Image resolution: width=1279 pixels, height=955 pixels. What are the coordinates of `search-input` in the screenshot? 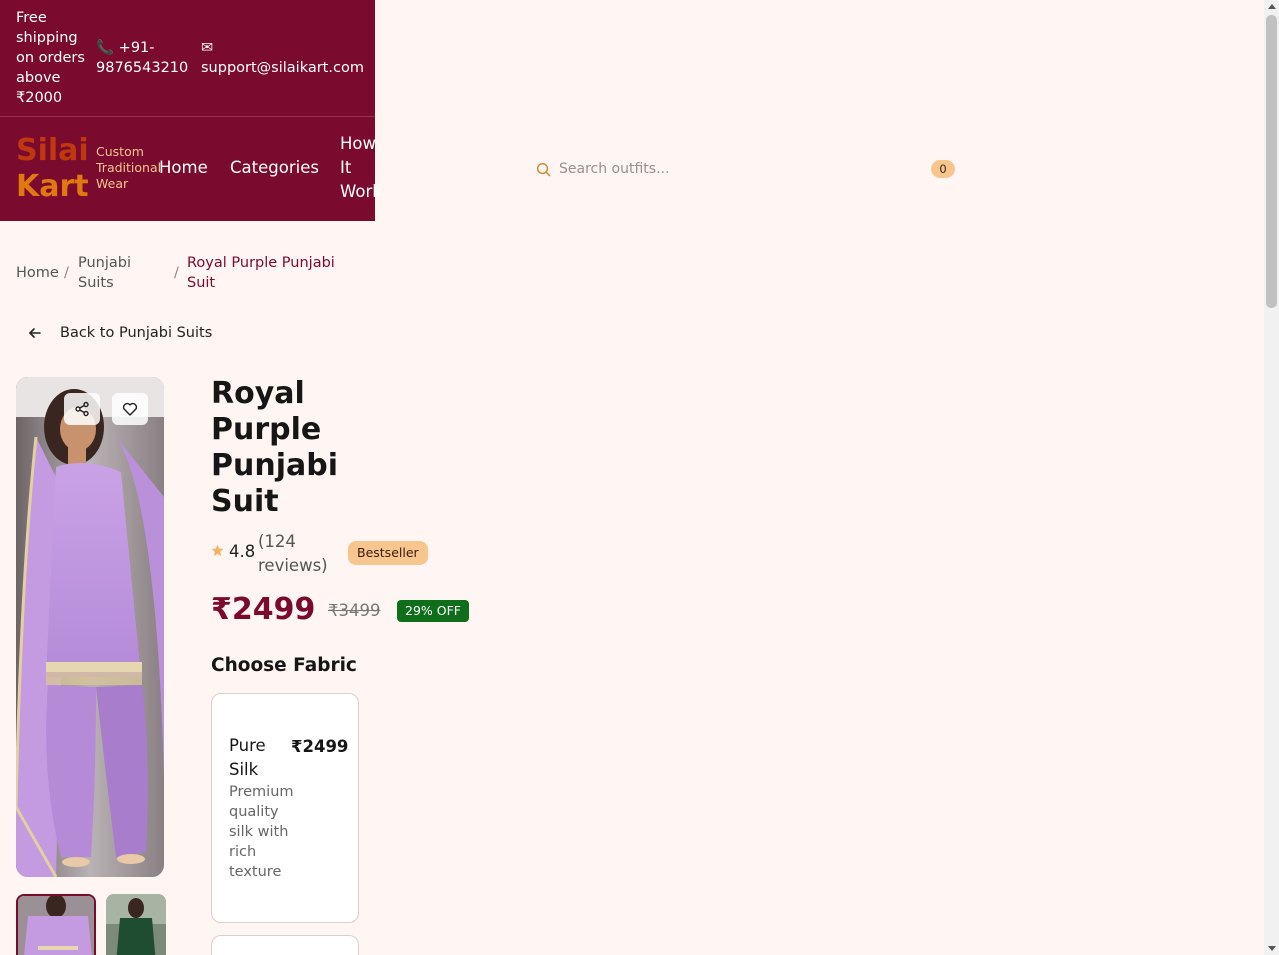 It's located at (649, 169).